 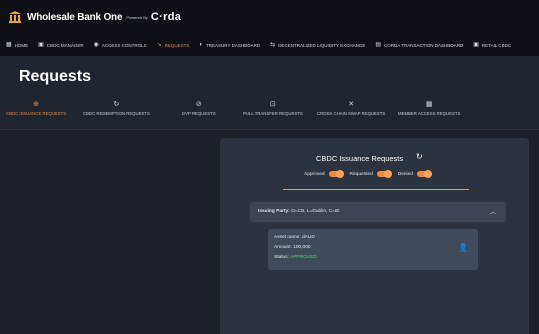 I want to click on nav-item-liquidity-exchange: ⇆ DECENTRALIZED LIQUIDITY EXCHANGE, so click(x=317, y=45).